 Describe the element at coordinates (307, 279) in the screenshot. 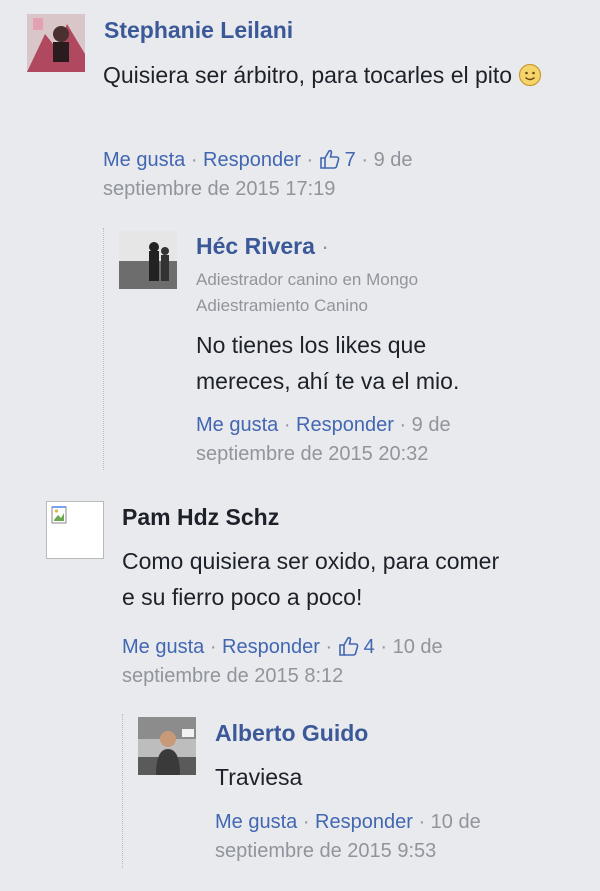

I see `byline-line1: Adiestrador canino en Mongo` at that location.